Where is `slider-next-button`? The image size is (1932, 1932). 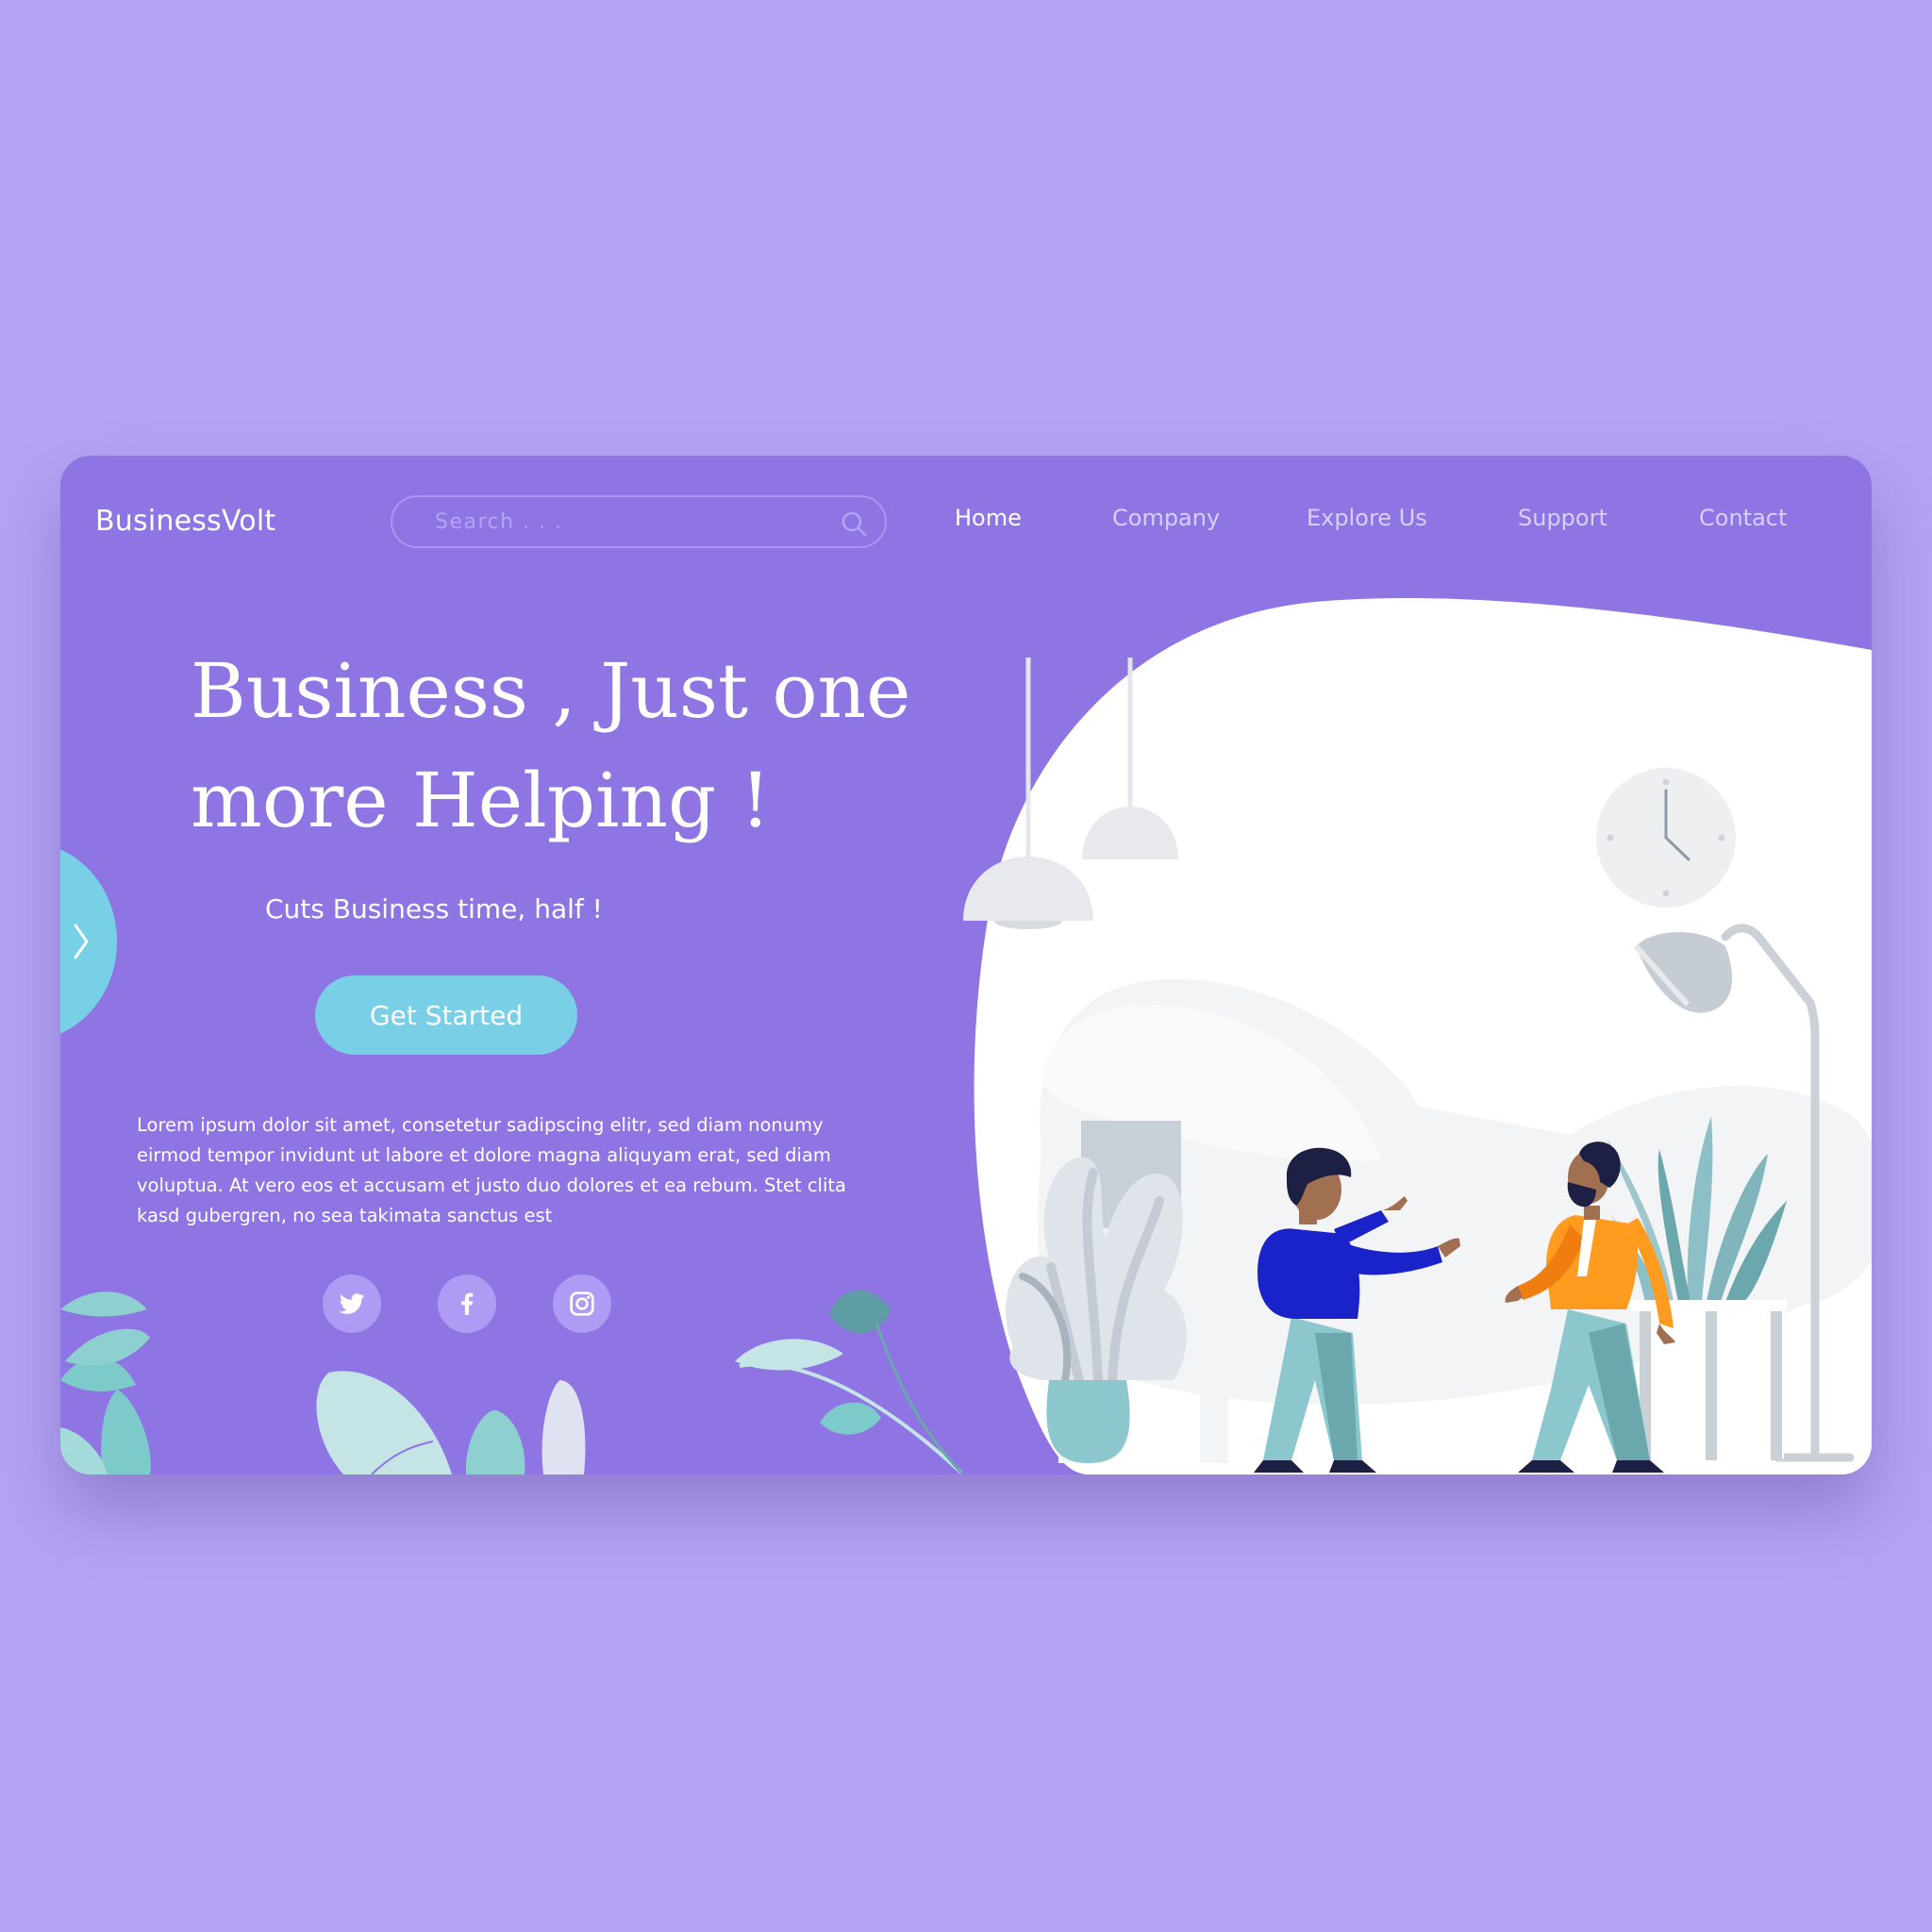 slider-next-button is located at coordinates (88, 942).